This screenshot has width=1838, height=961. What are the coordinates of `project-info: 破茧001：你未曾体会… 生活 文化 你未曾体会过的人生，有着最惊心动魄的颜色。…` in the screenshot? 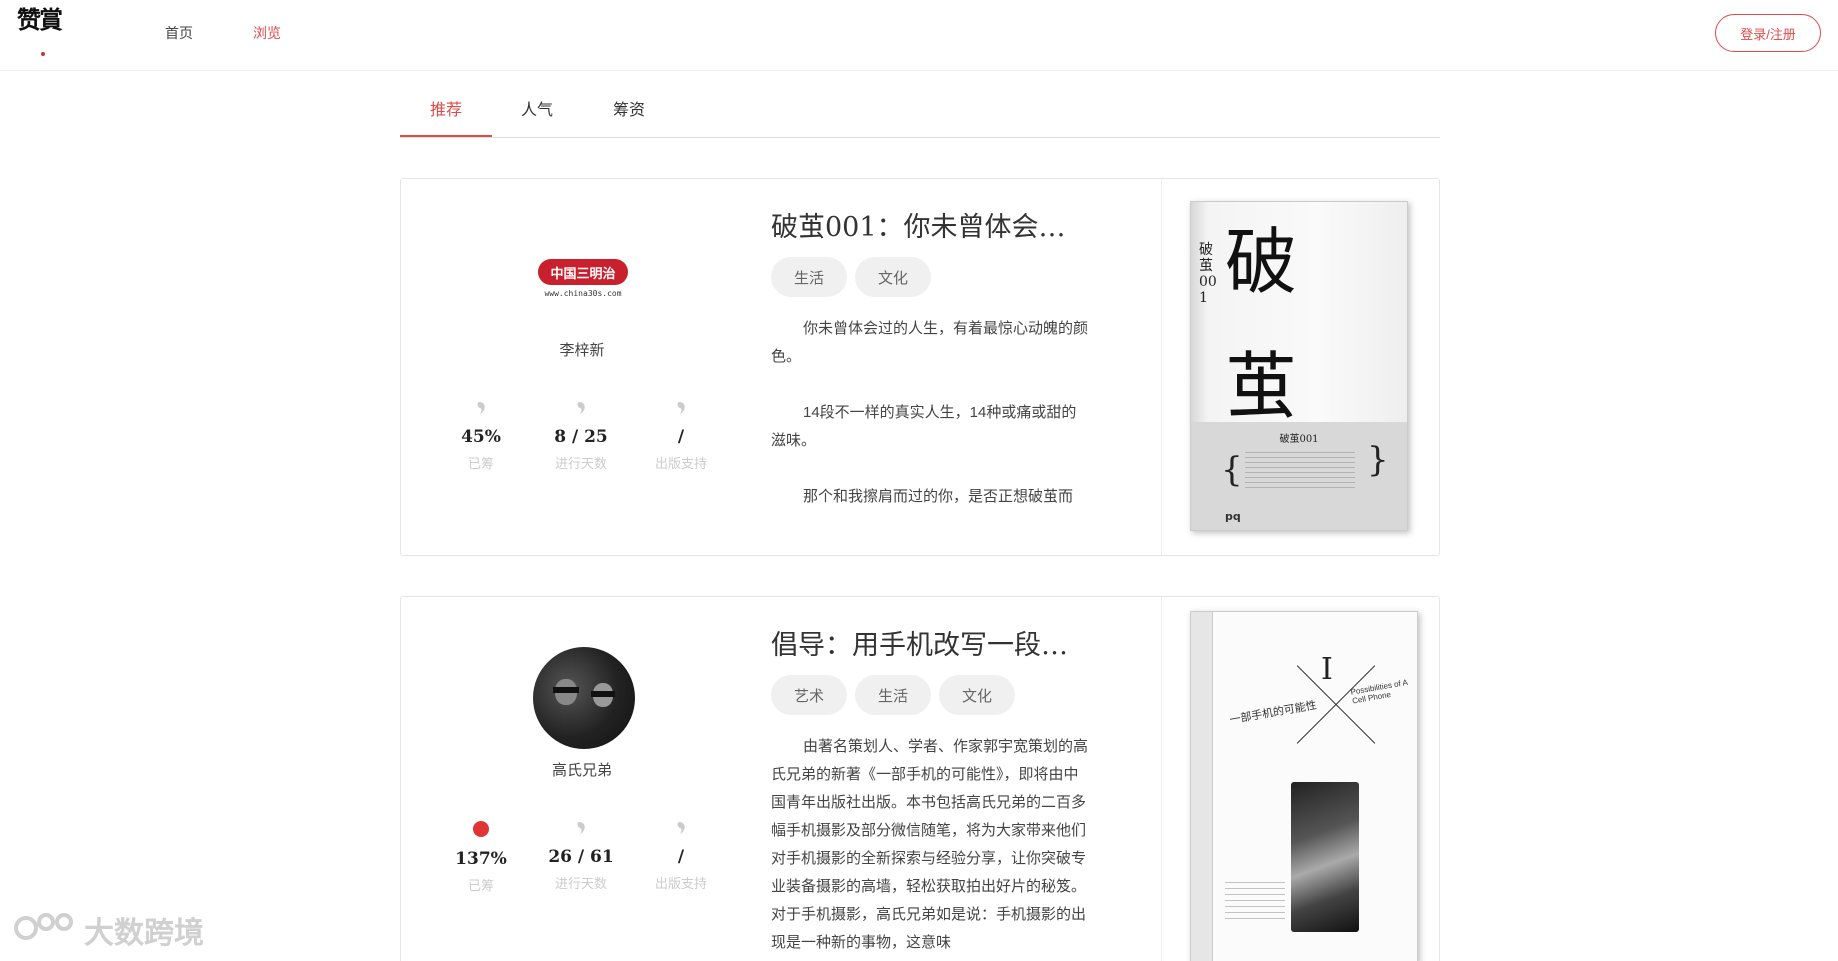 It's located at (929, 367).